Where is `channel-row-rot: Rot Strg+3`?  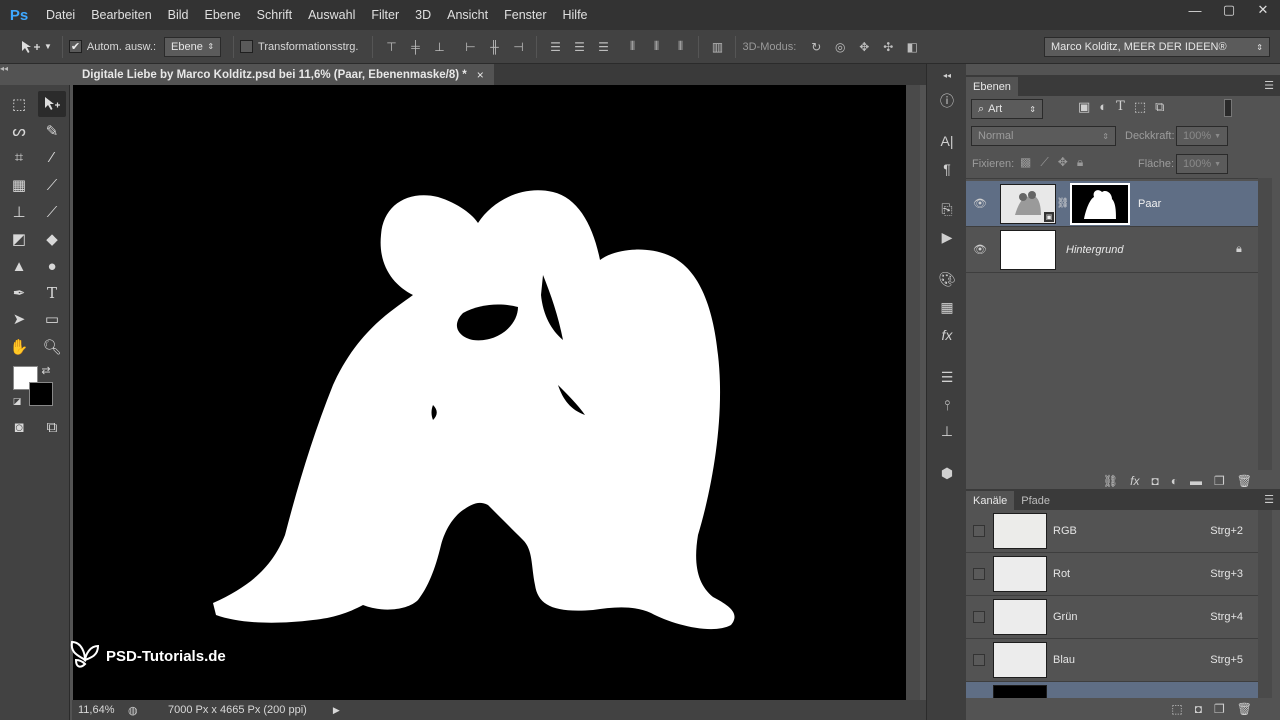 channel-row-rot: Rot Strg+3 is located at coordinates (1112, 574).